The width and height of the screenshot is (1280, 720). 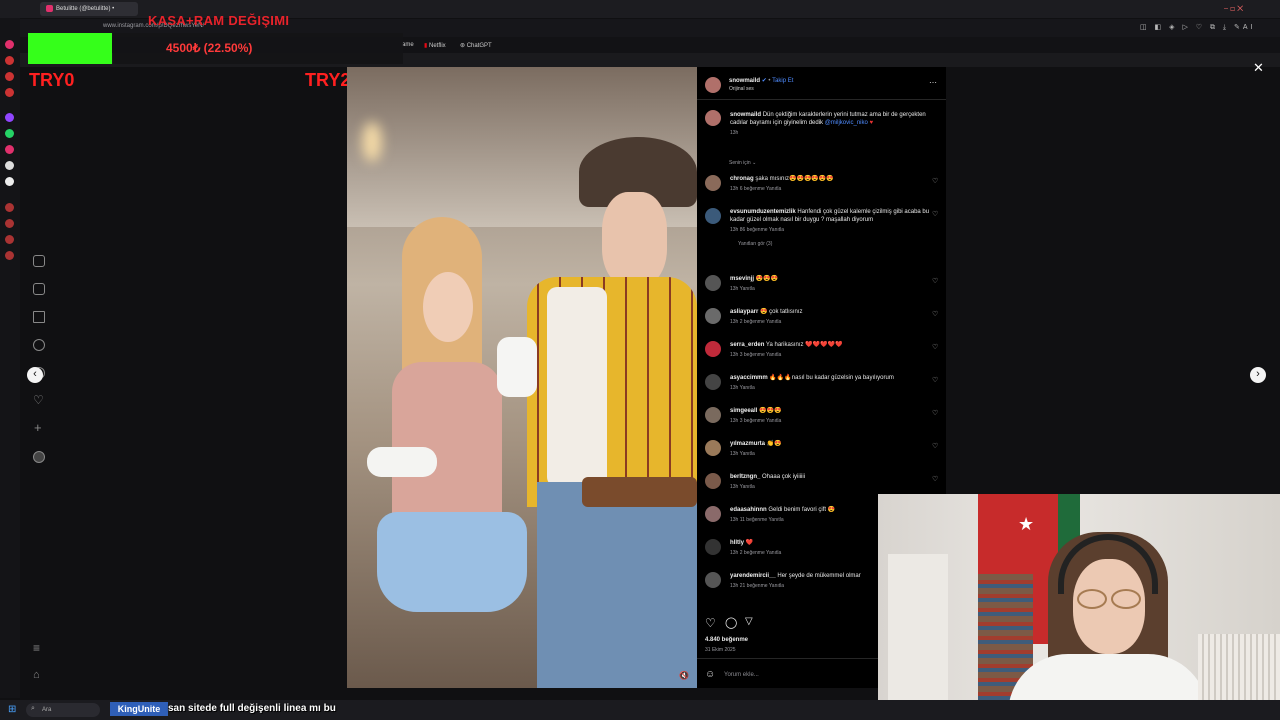 What do you see at coordinates (774, 444) in the screenshot?
I see `comment-text: 👏😍` at bounding box center [774, 444].